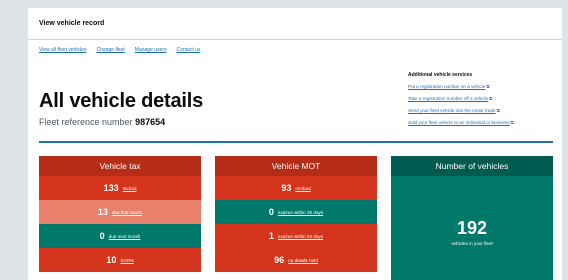 Image resolution: width=568 pixels, height=280 pixels. What do you see at coordinates (72, 23) in the screenshot?
I see `app-title: View vehicle record` at bounding box center [72, 23].